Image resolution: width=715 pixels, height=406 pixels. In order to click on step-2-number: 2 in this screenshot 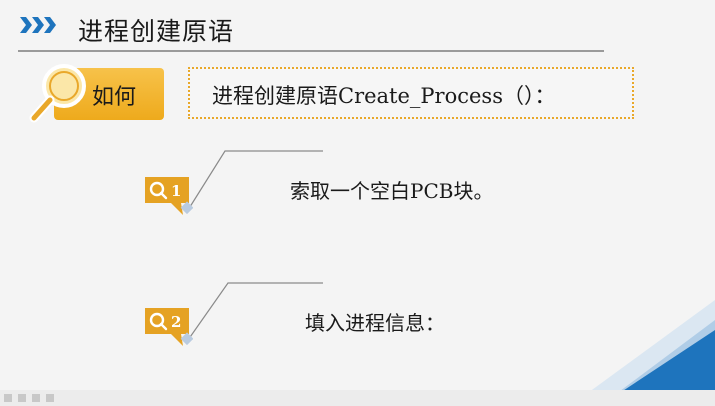, I will do `click(176, 322)`.